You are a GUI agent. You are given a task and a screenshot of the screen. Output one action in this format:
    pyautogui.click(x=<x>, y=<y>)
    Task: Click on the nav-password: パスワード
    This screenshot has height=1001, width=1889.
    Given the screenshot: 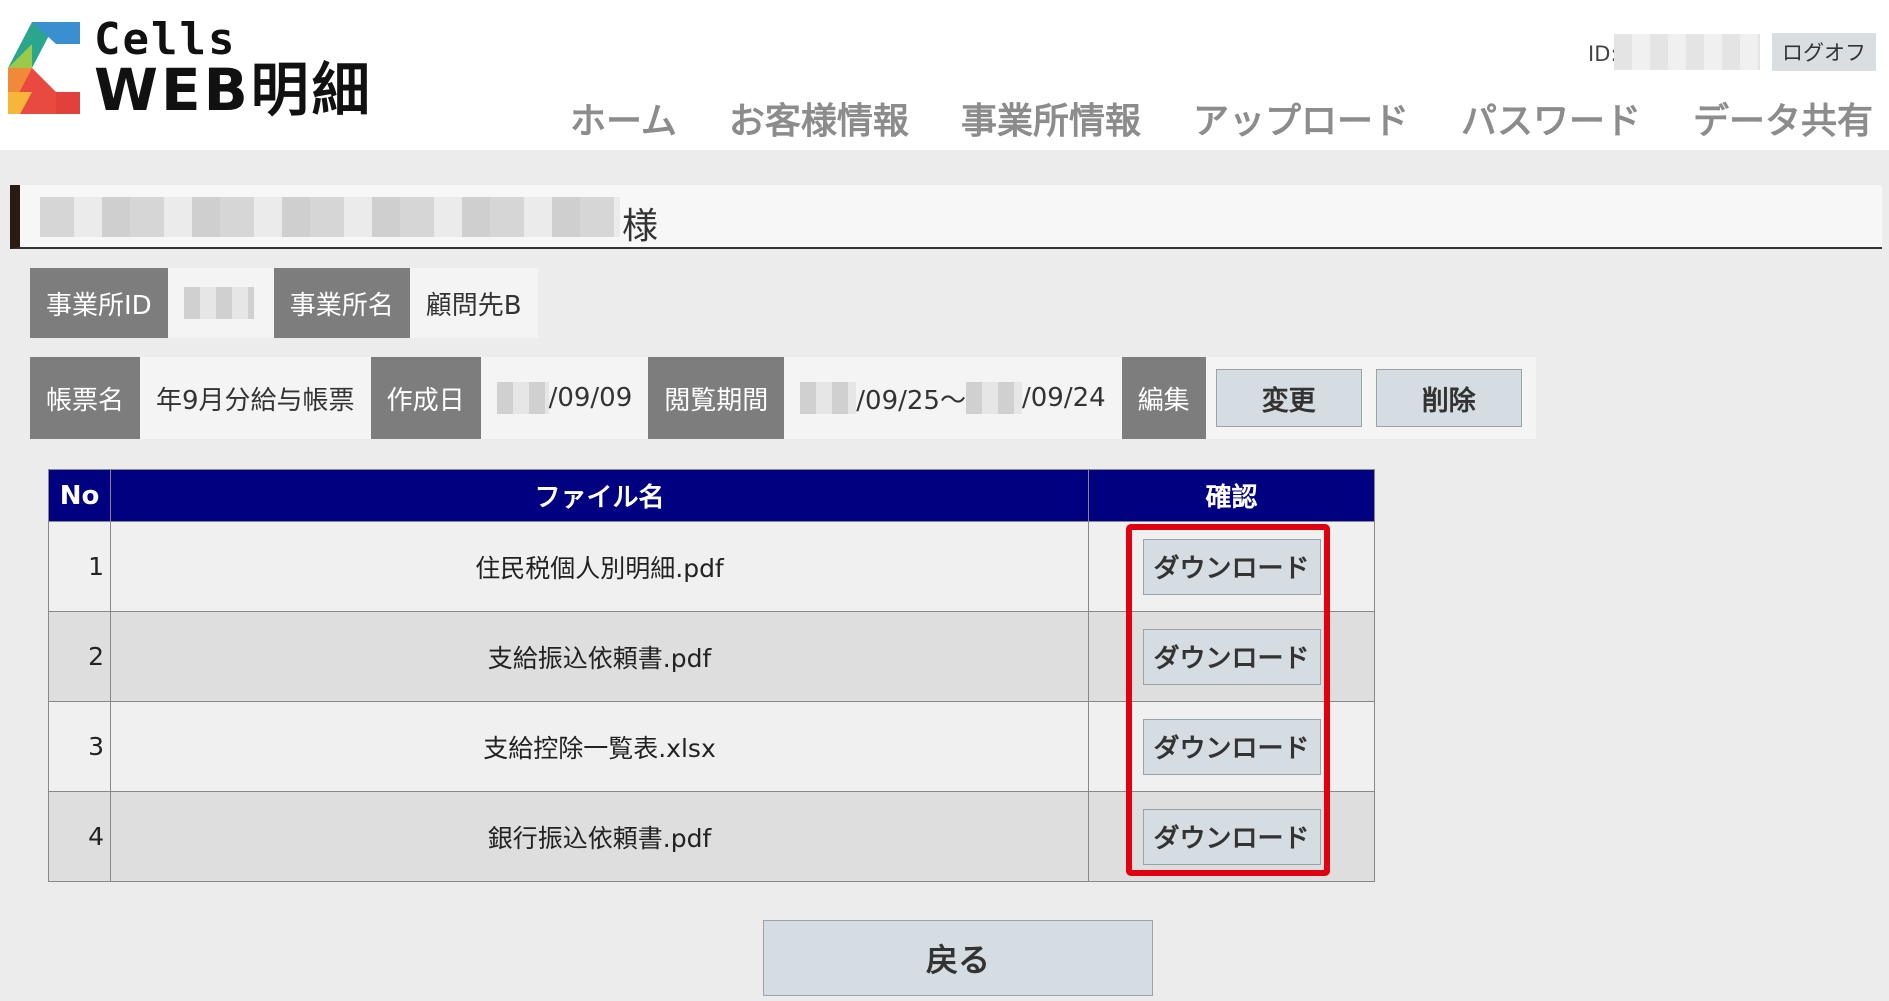 What is the action you would take?
    pyautogui.click(x=1551, y=118)
    